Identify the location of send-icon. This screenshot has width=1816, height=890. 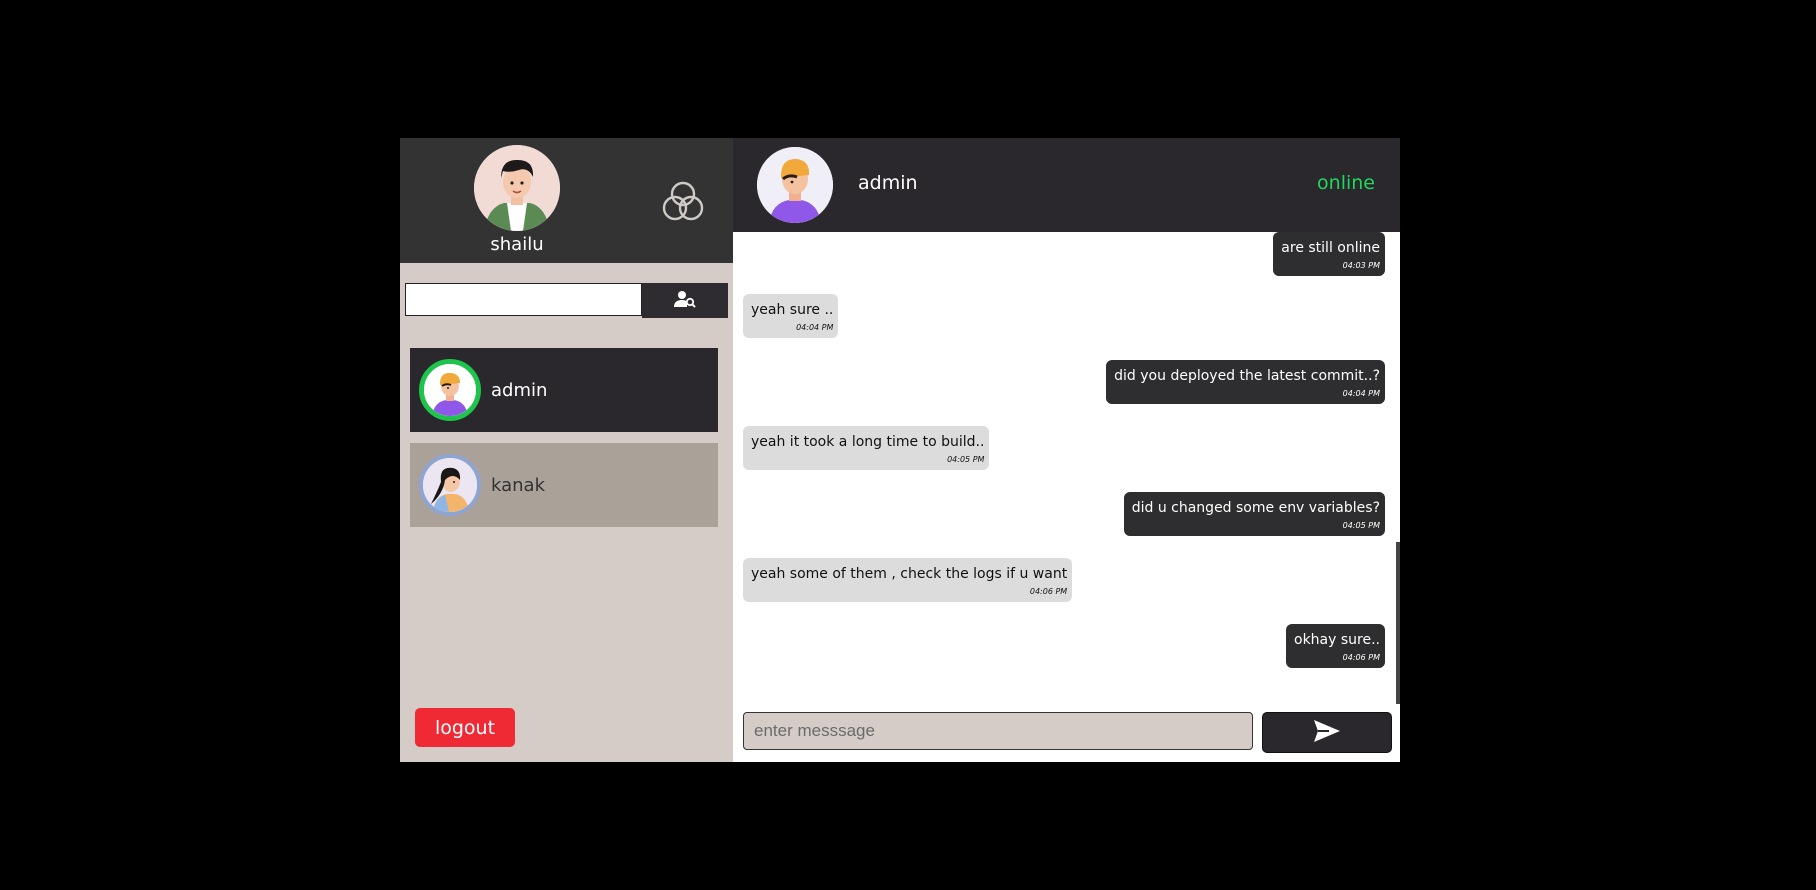
(1327, 733).